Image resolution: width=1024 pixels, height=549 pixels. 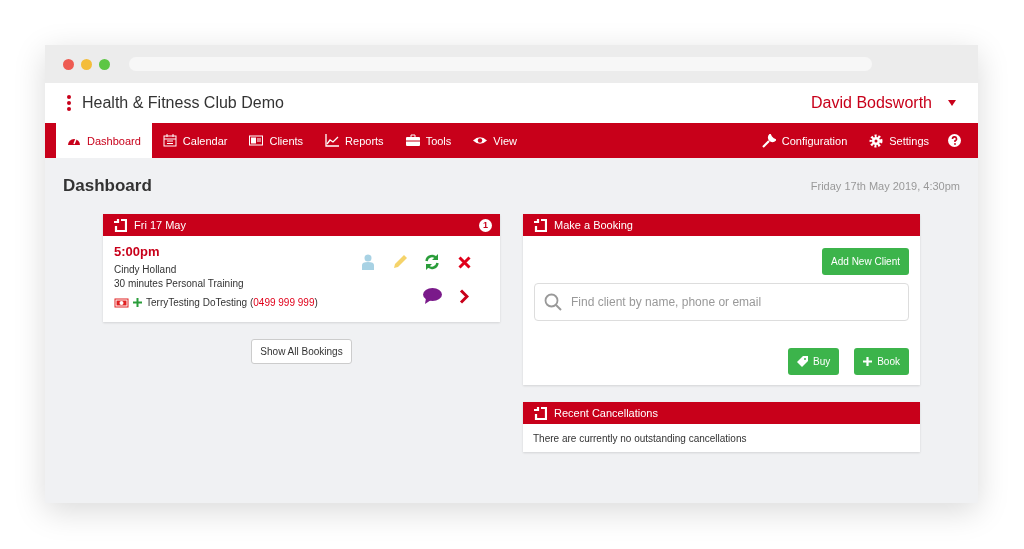 I want to click on nav-link: Configuration, so click(x=804, y=140).